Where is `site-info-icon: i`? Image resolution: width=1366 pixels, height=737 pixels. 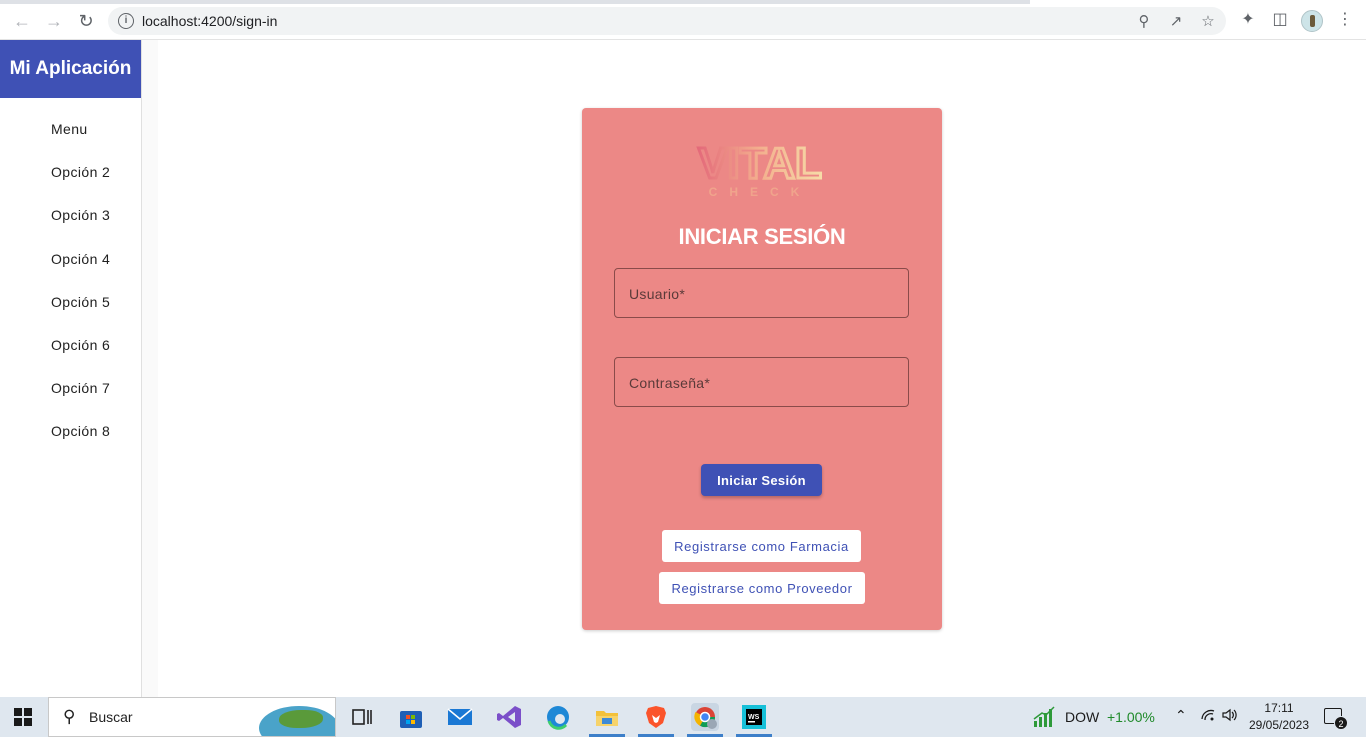 site-info-icon: i is located at coordinates (126, 21).